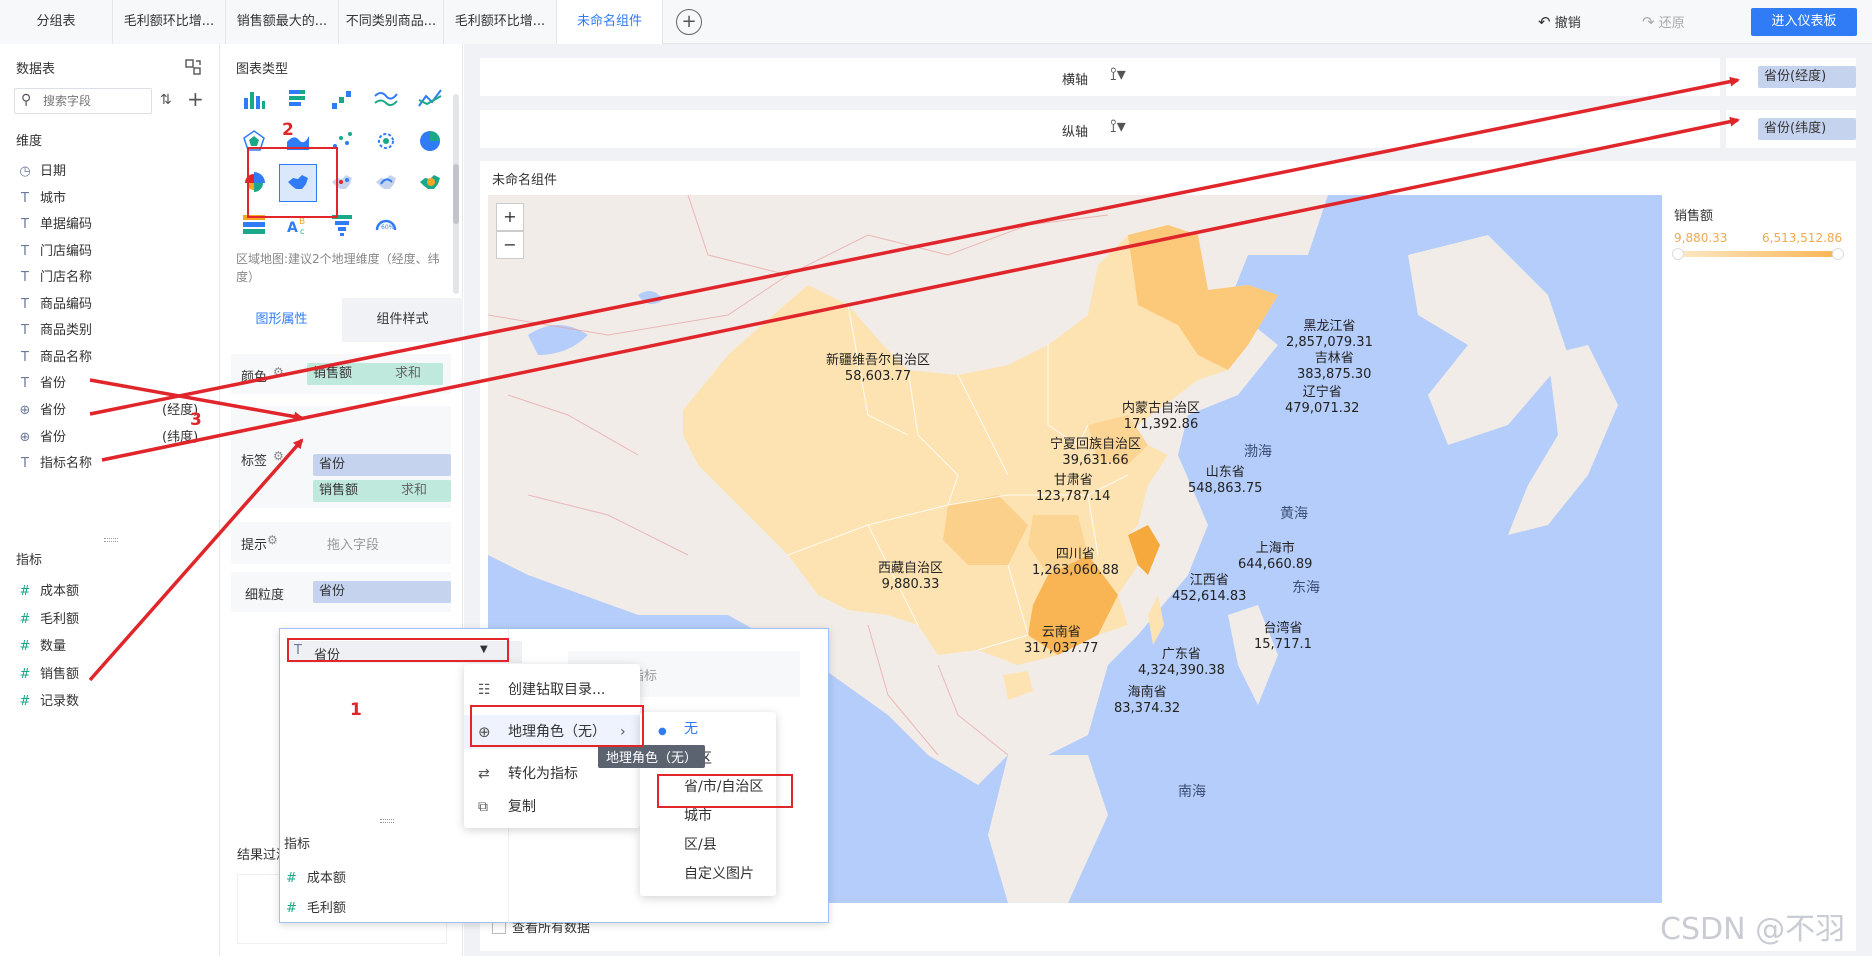  I want to click on arrow-sales-to-label, so click(196, 560).